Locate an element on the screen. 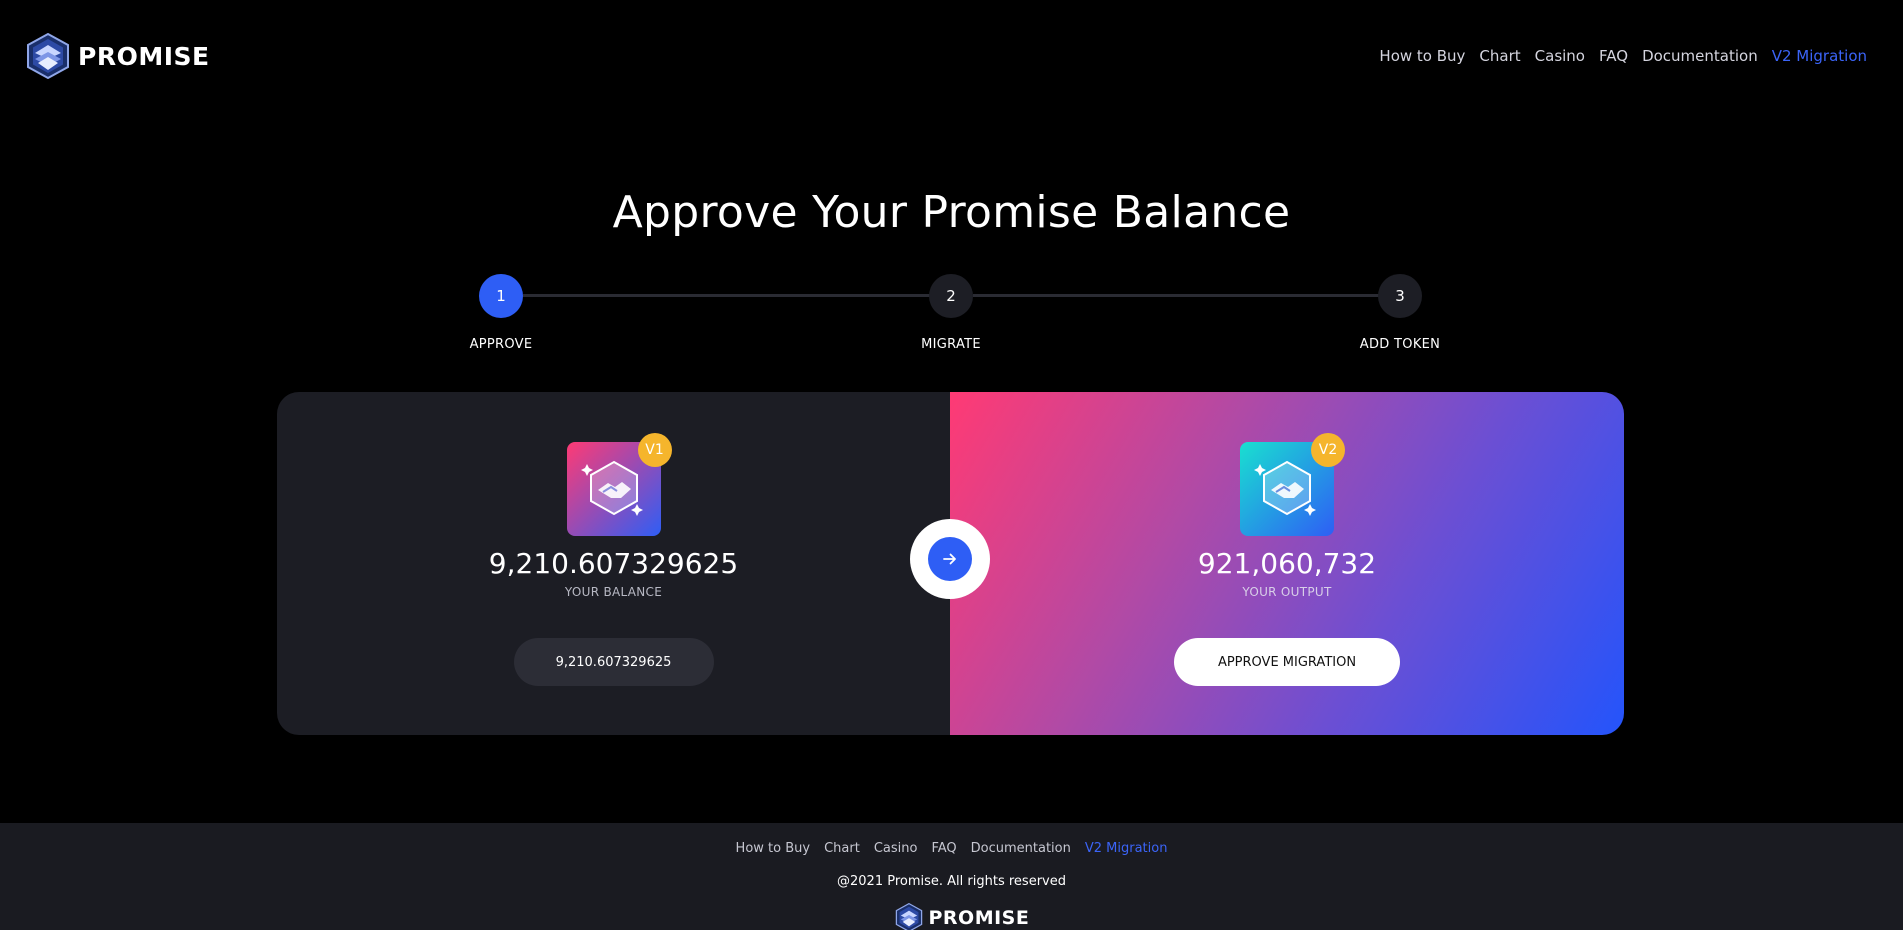 The width and height of the screenshot is (1903, 930). v1-balance-amount: 9,210.607329625 is located at coordinates (613, 563).